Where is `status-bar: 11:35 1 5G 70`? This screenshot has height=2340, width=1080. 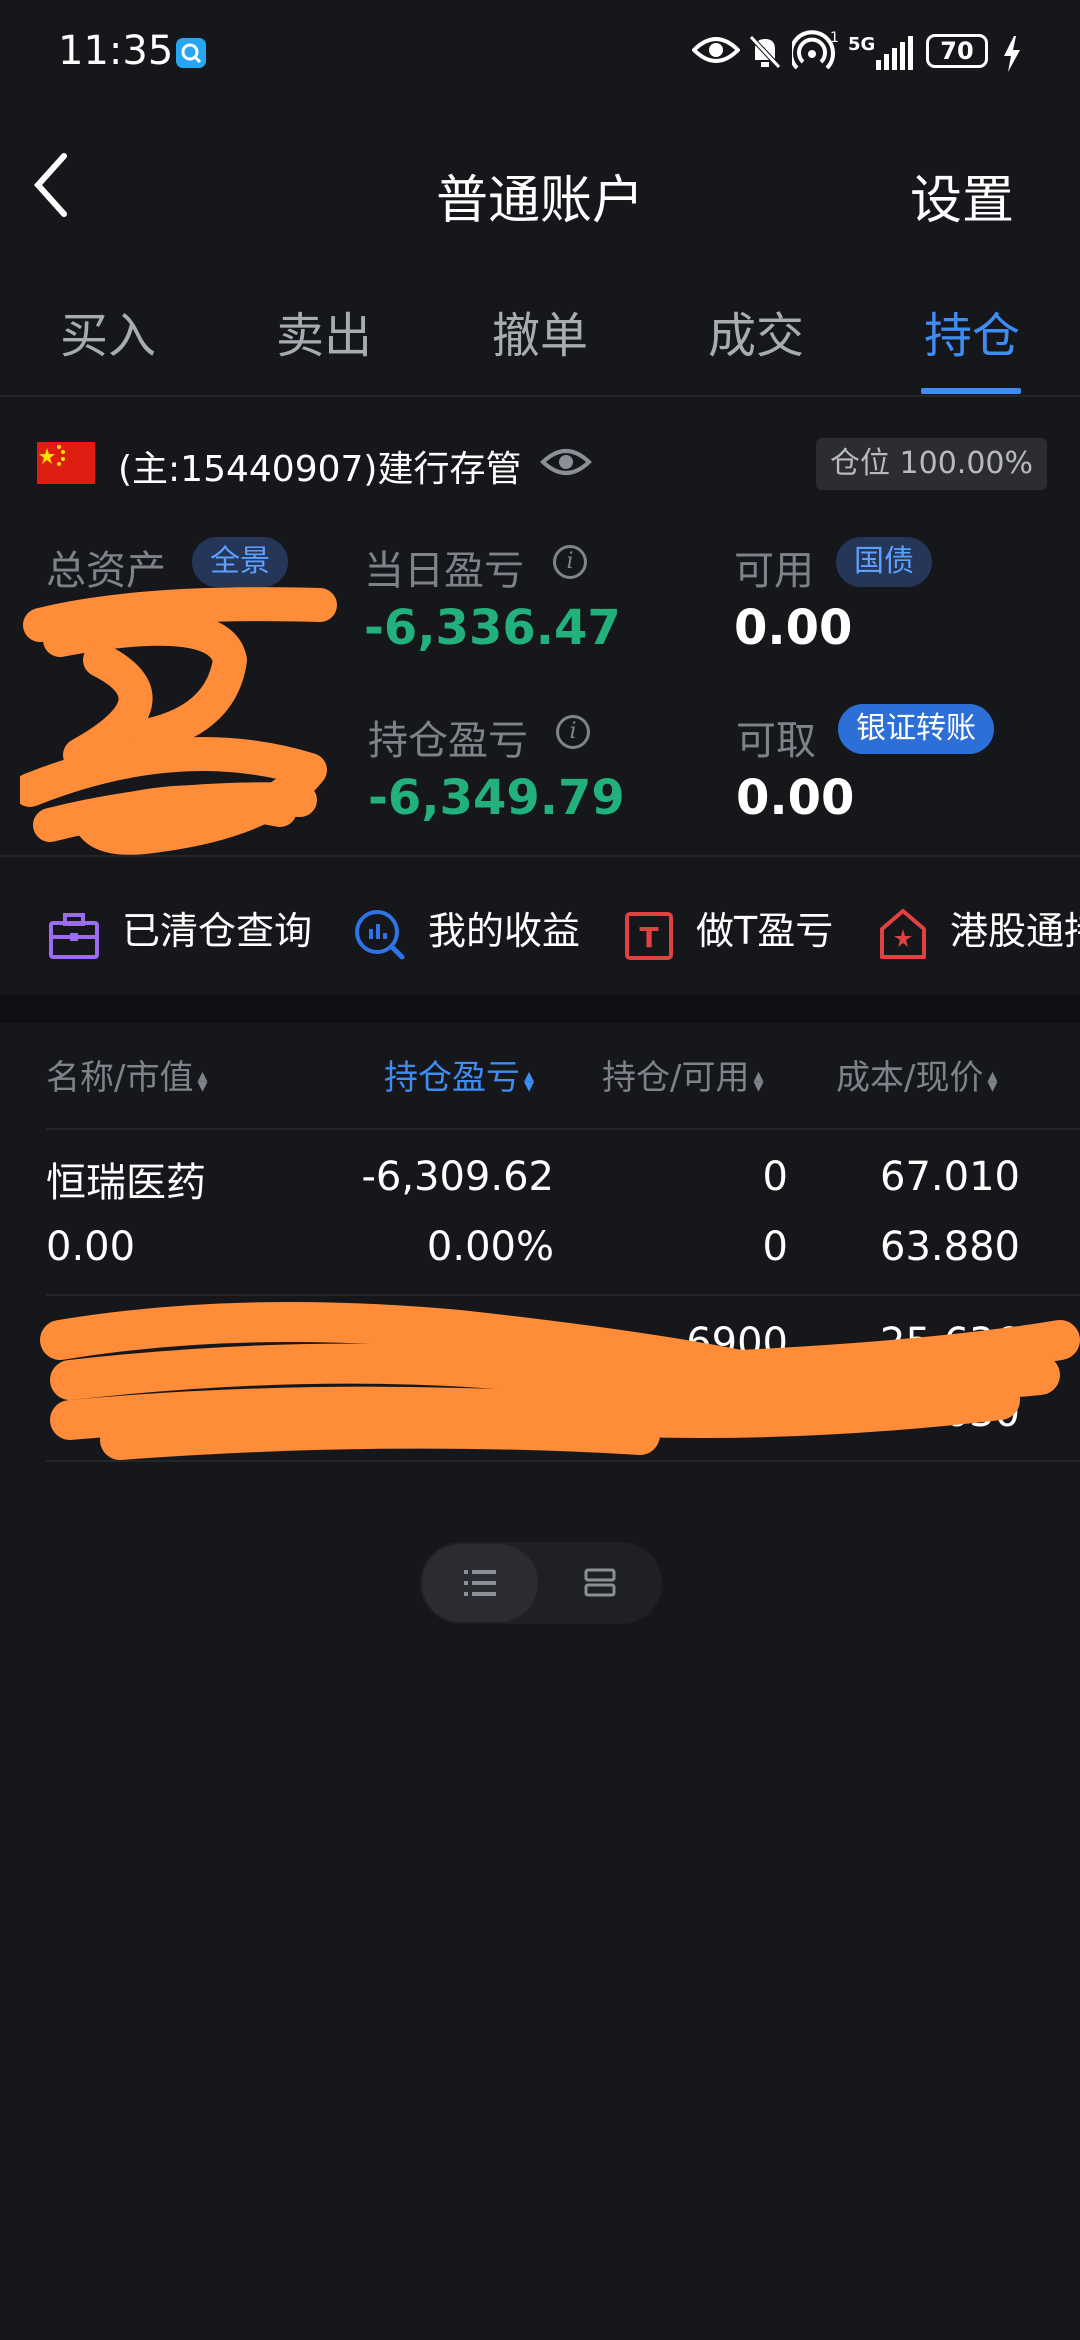
status-bar: 11:35 1 5G 70 is located at coordinates (540, 50).